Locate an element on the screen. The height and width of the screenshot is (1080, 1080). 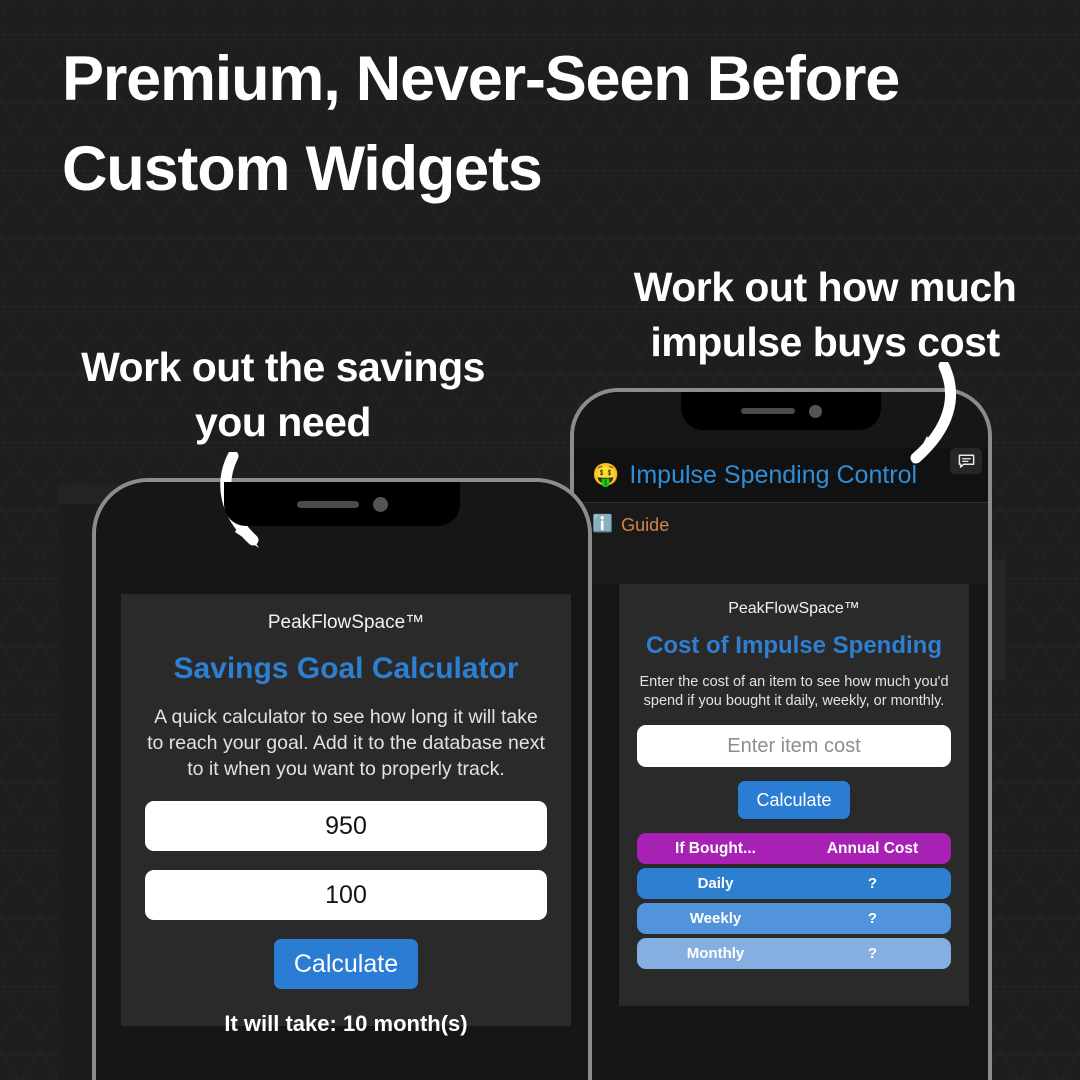
row-value-daily: ? is located at coordinates (872, 883).